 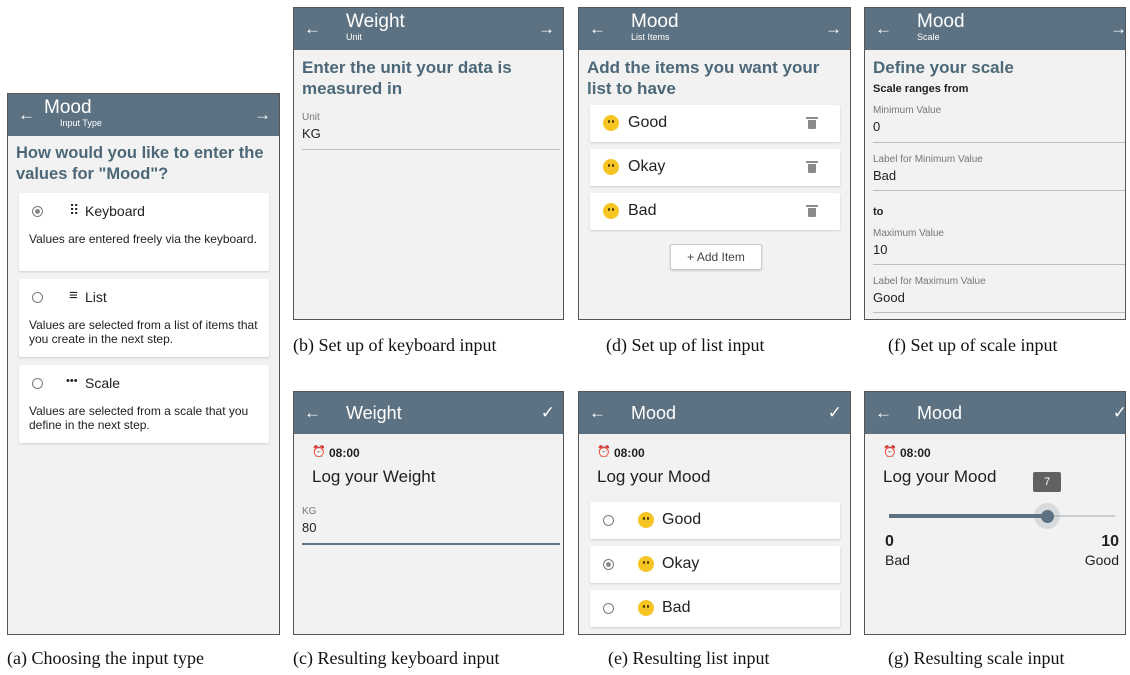 I want to click on option-label: Okay, so click(x=681, y=563).